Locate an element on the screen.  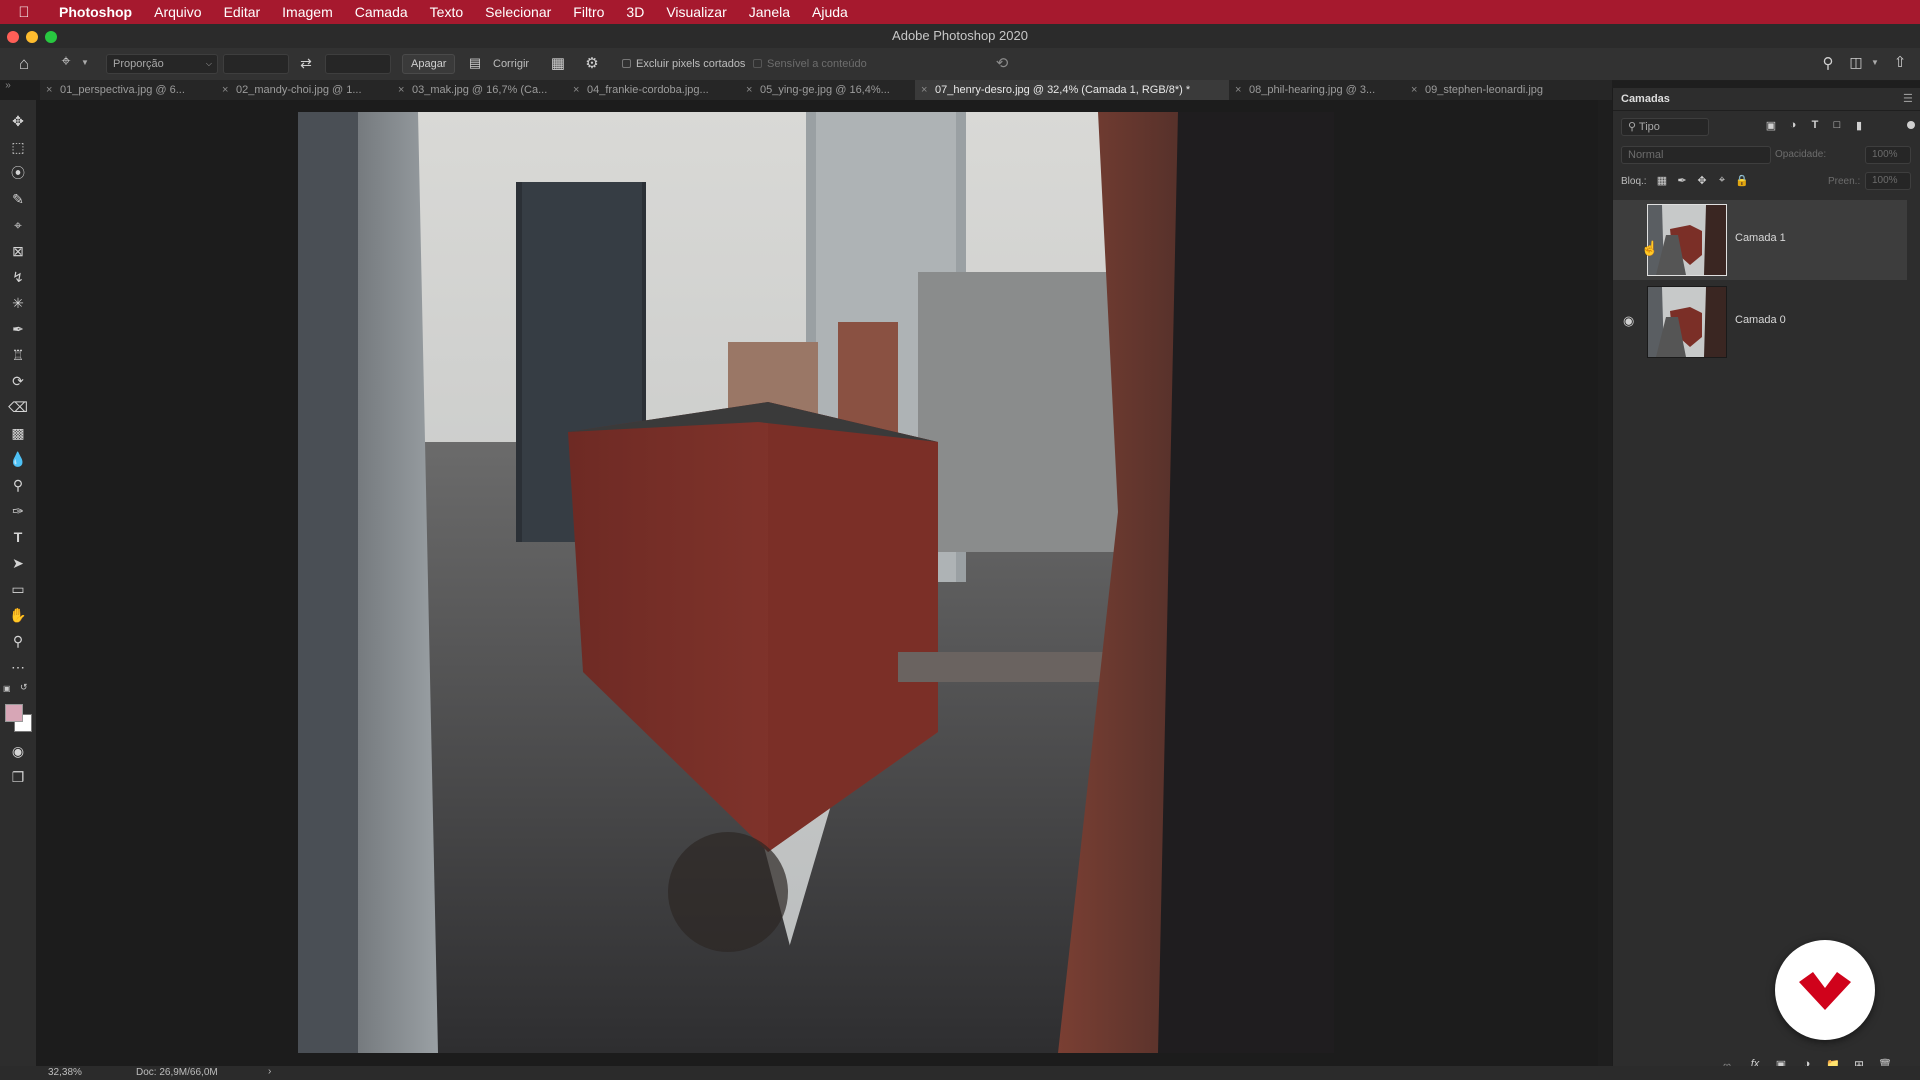
layer-name: Camada 0 is located at coordinates (1760, 320).